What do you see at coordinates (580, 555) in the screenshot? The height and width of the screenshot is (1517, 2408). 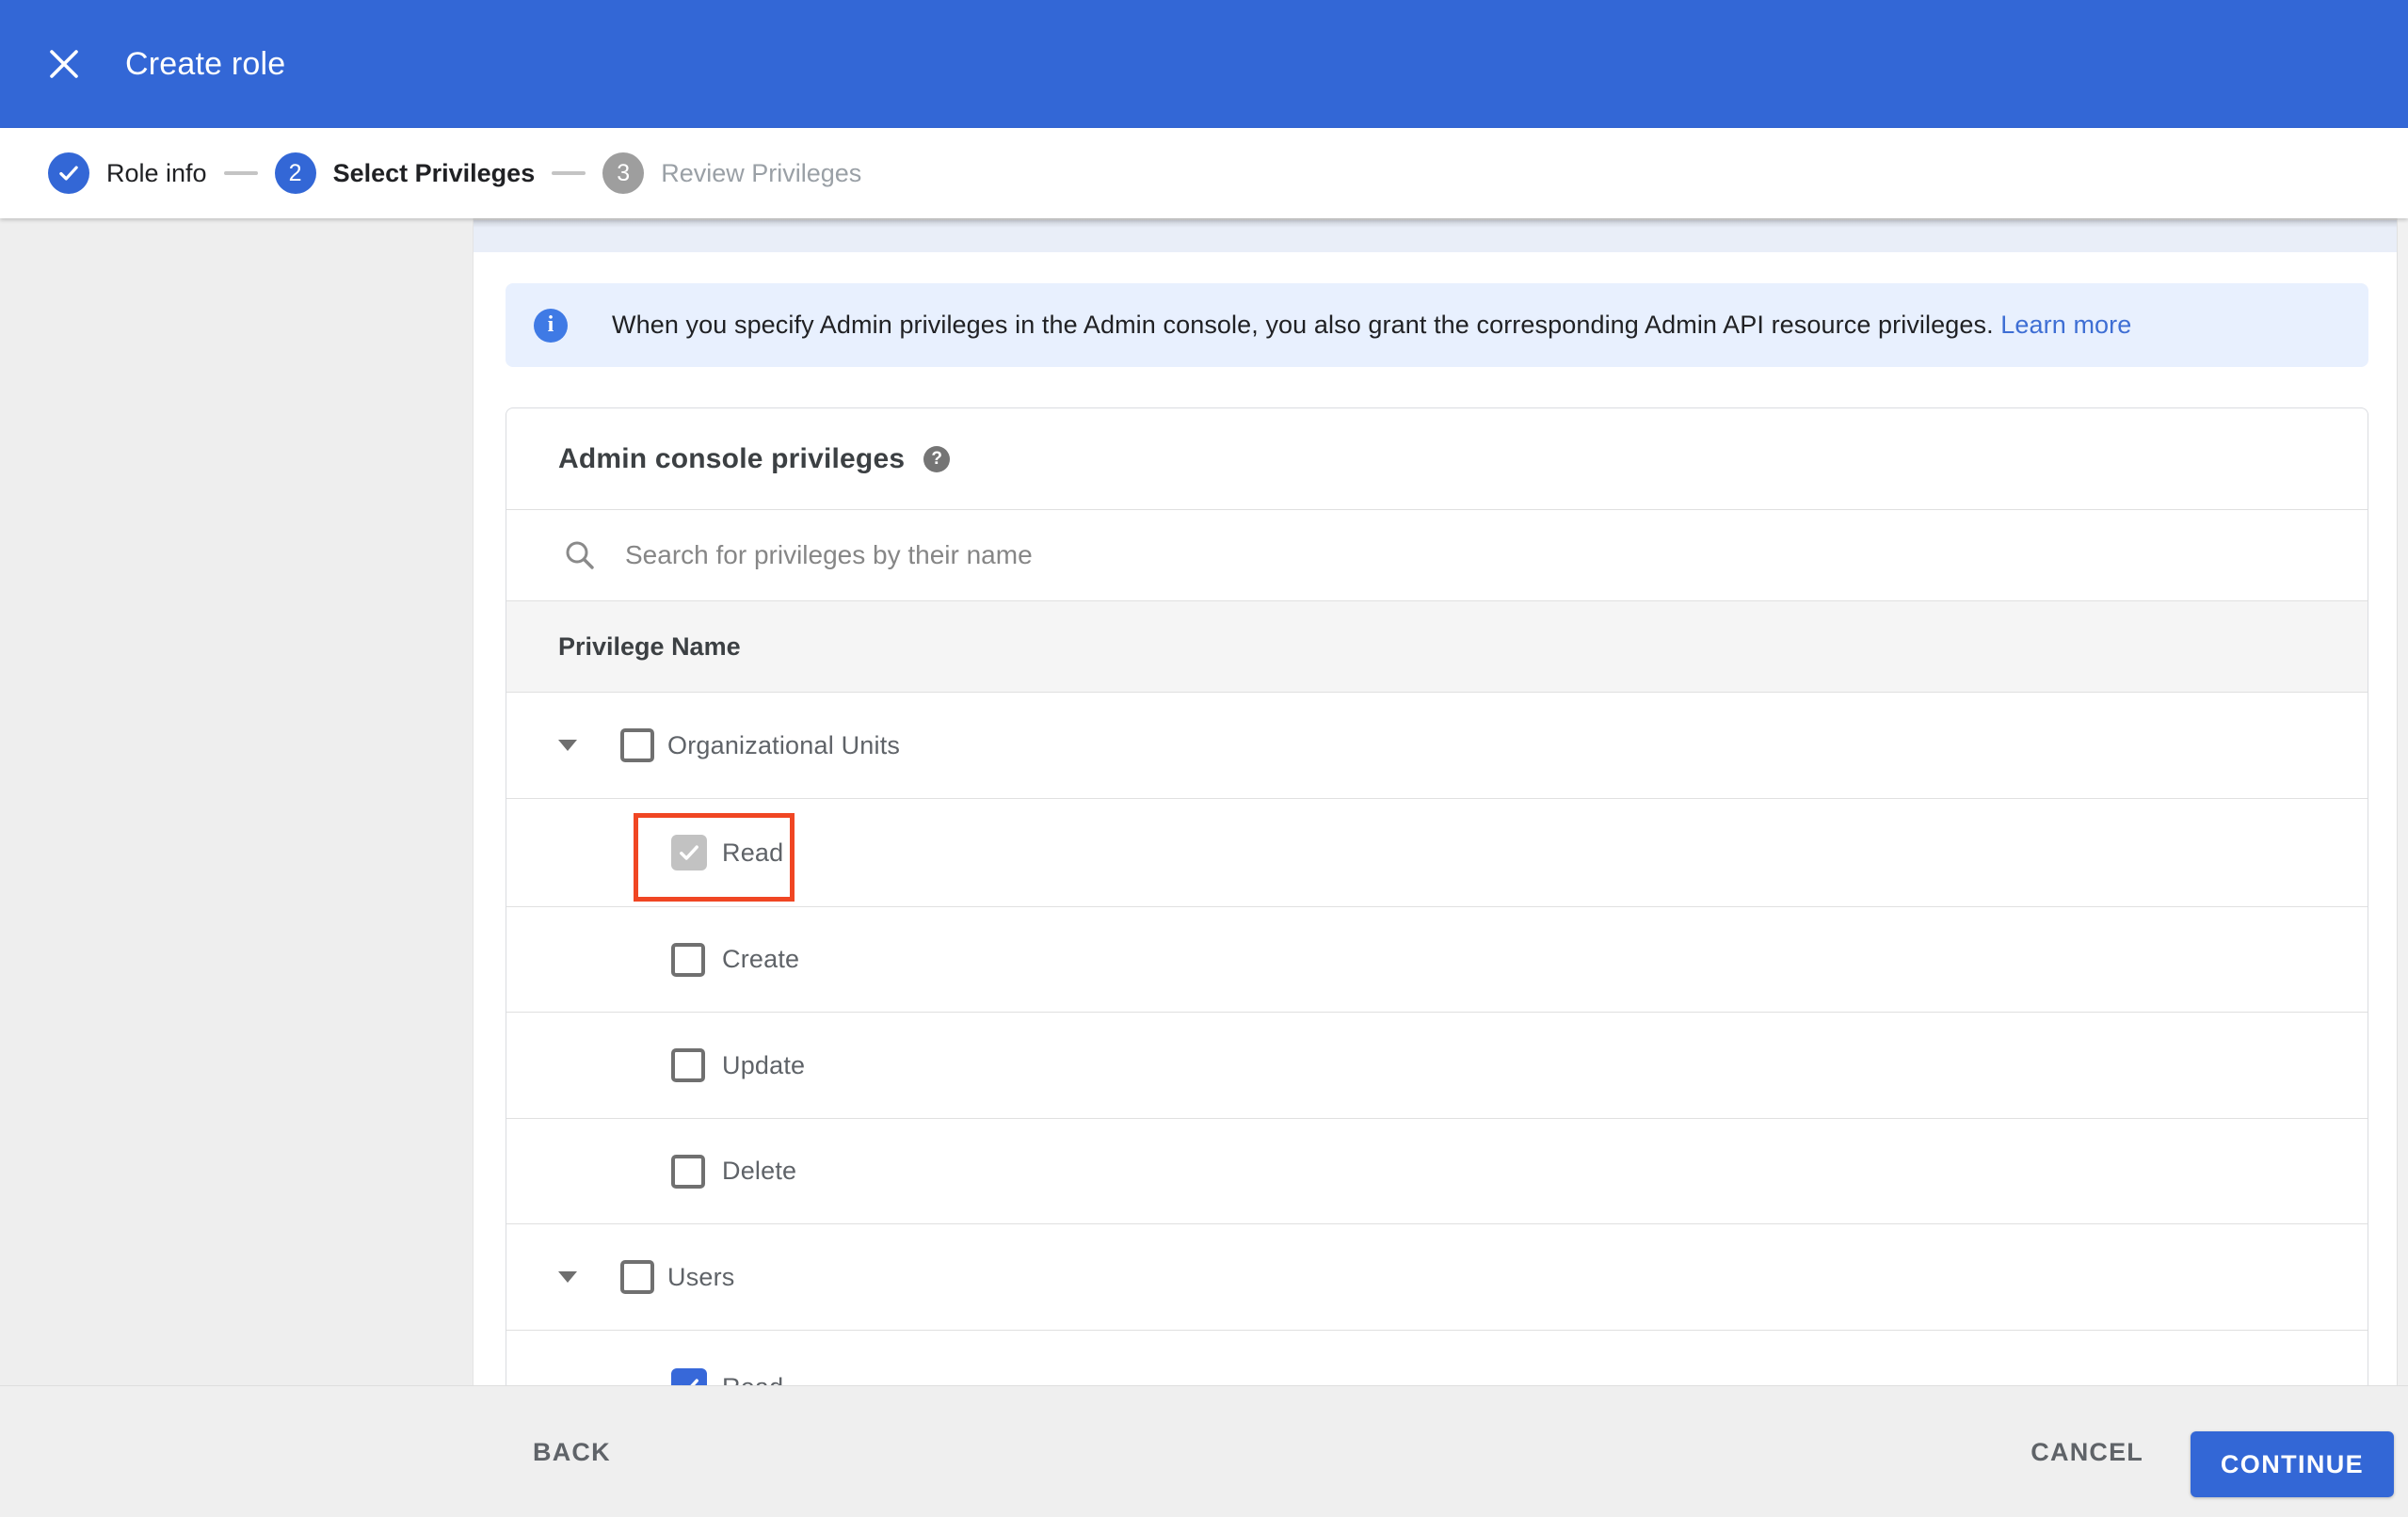 I see `search-icon` at bounding box center [580, 555].